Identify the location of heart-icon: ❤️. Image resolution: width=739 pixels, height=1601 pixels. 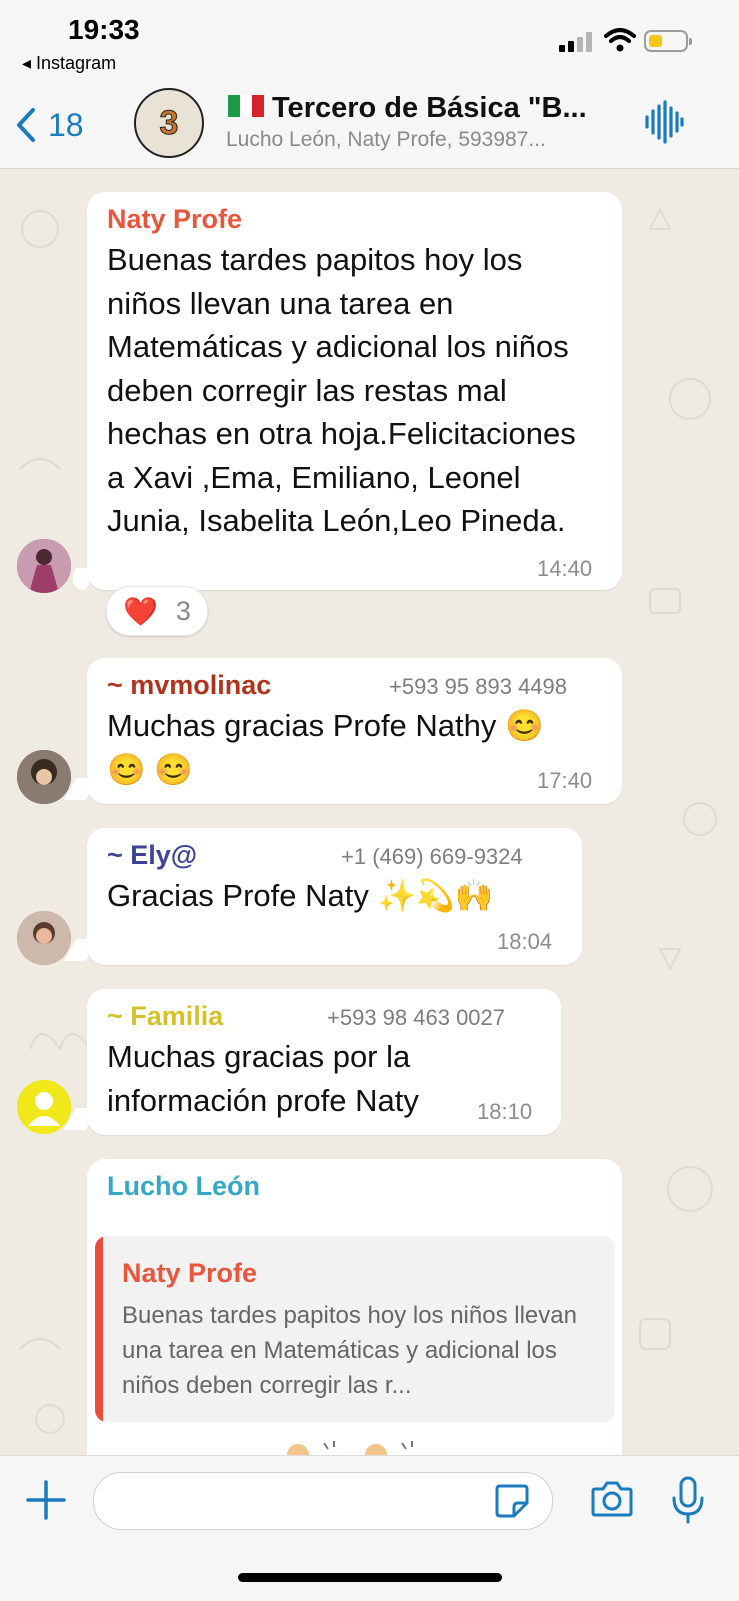
(140, 611).